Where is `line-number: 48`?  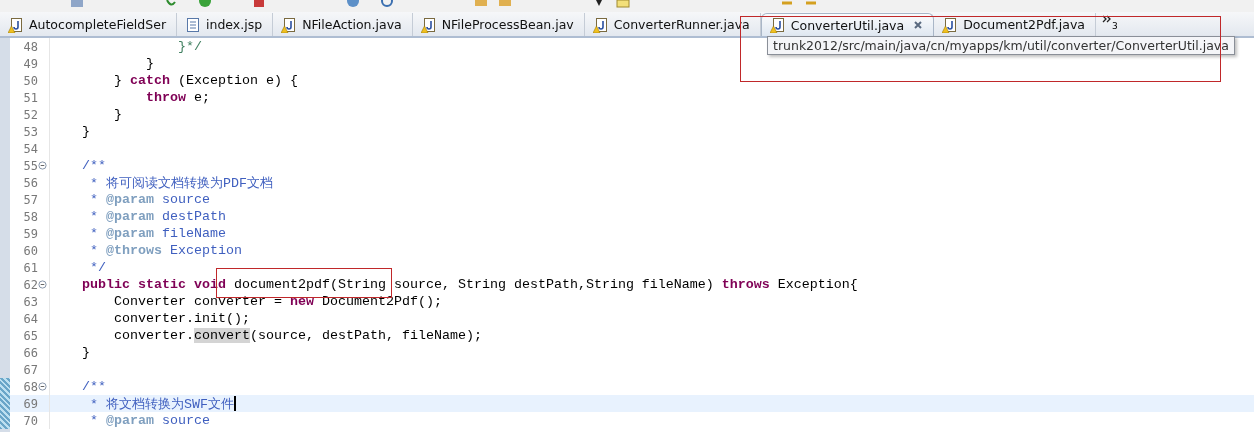 line-number: 48 is located at coordinates (30, 46).